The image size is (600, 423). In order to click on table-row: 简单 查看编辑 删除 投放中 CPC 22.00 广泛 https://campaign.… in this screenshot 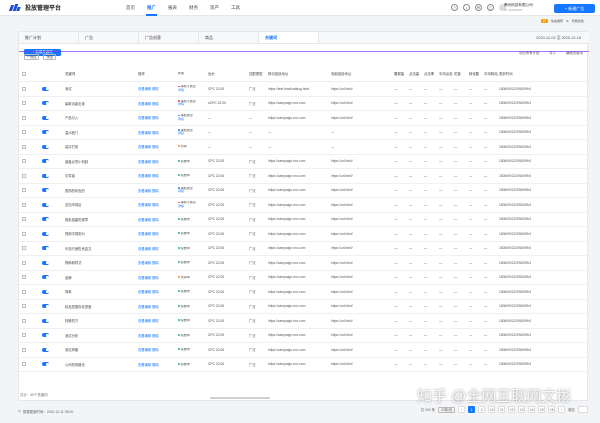, I will do `click(304, 292)`.